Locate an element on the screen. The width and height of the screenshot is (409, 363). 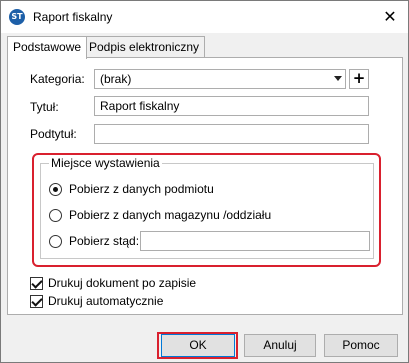
podtytul-label: Podtytuł: is located at coordinates (53, 134).